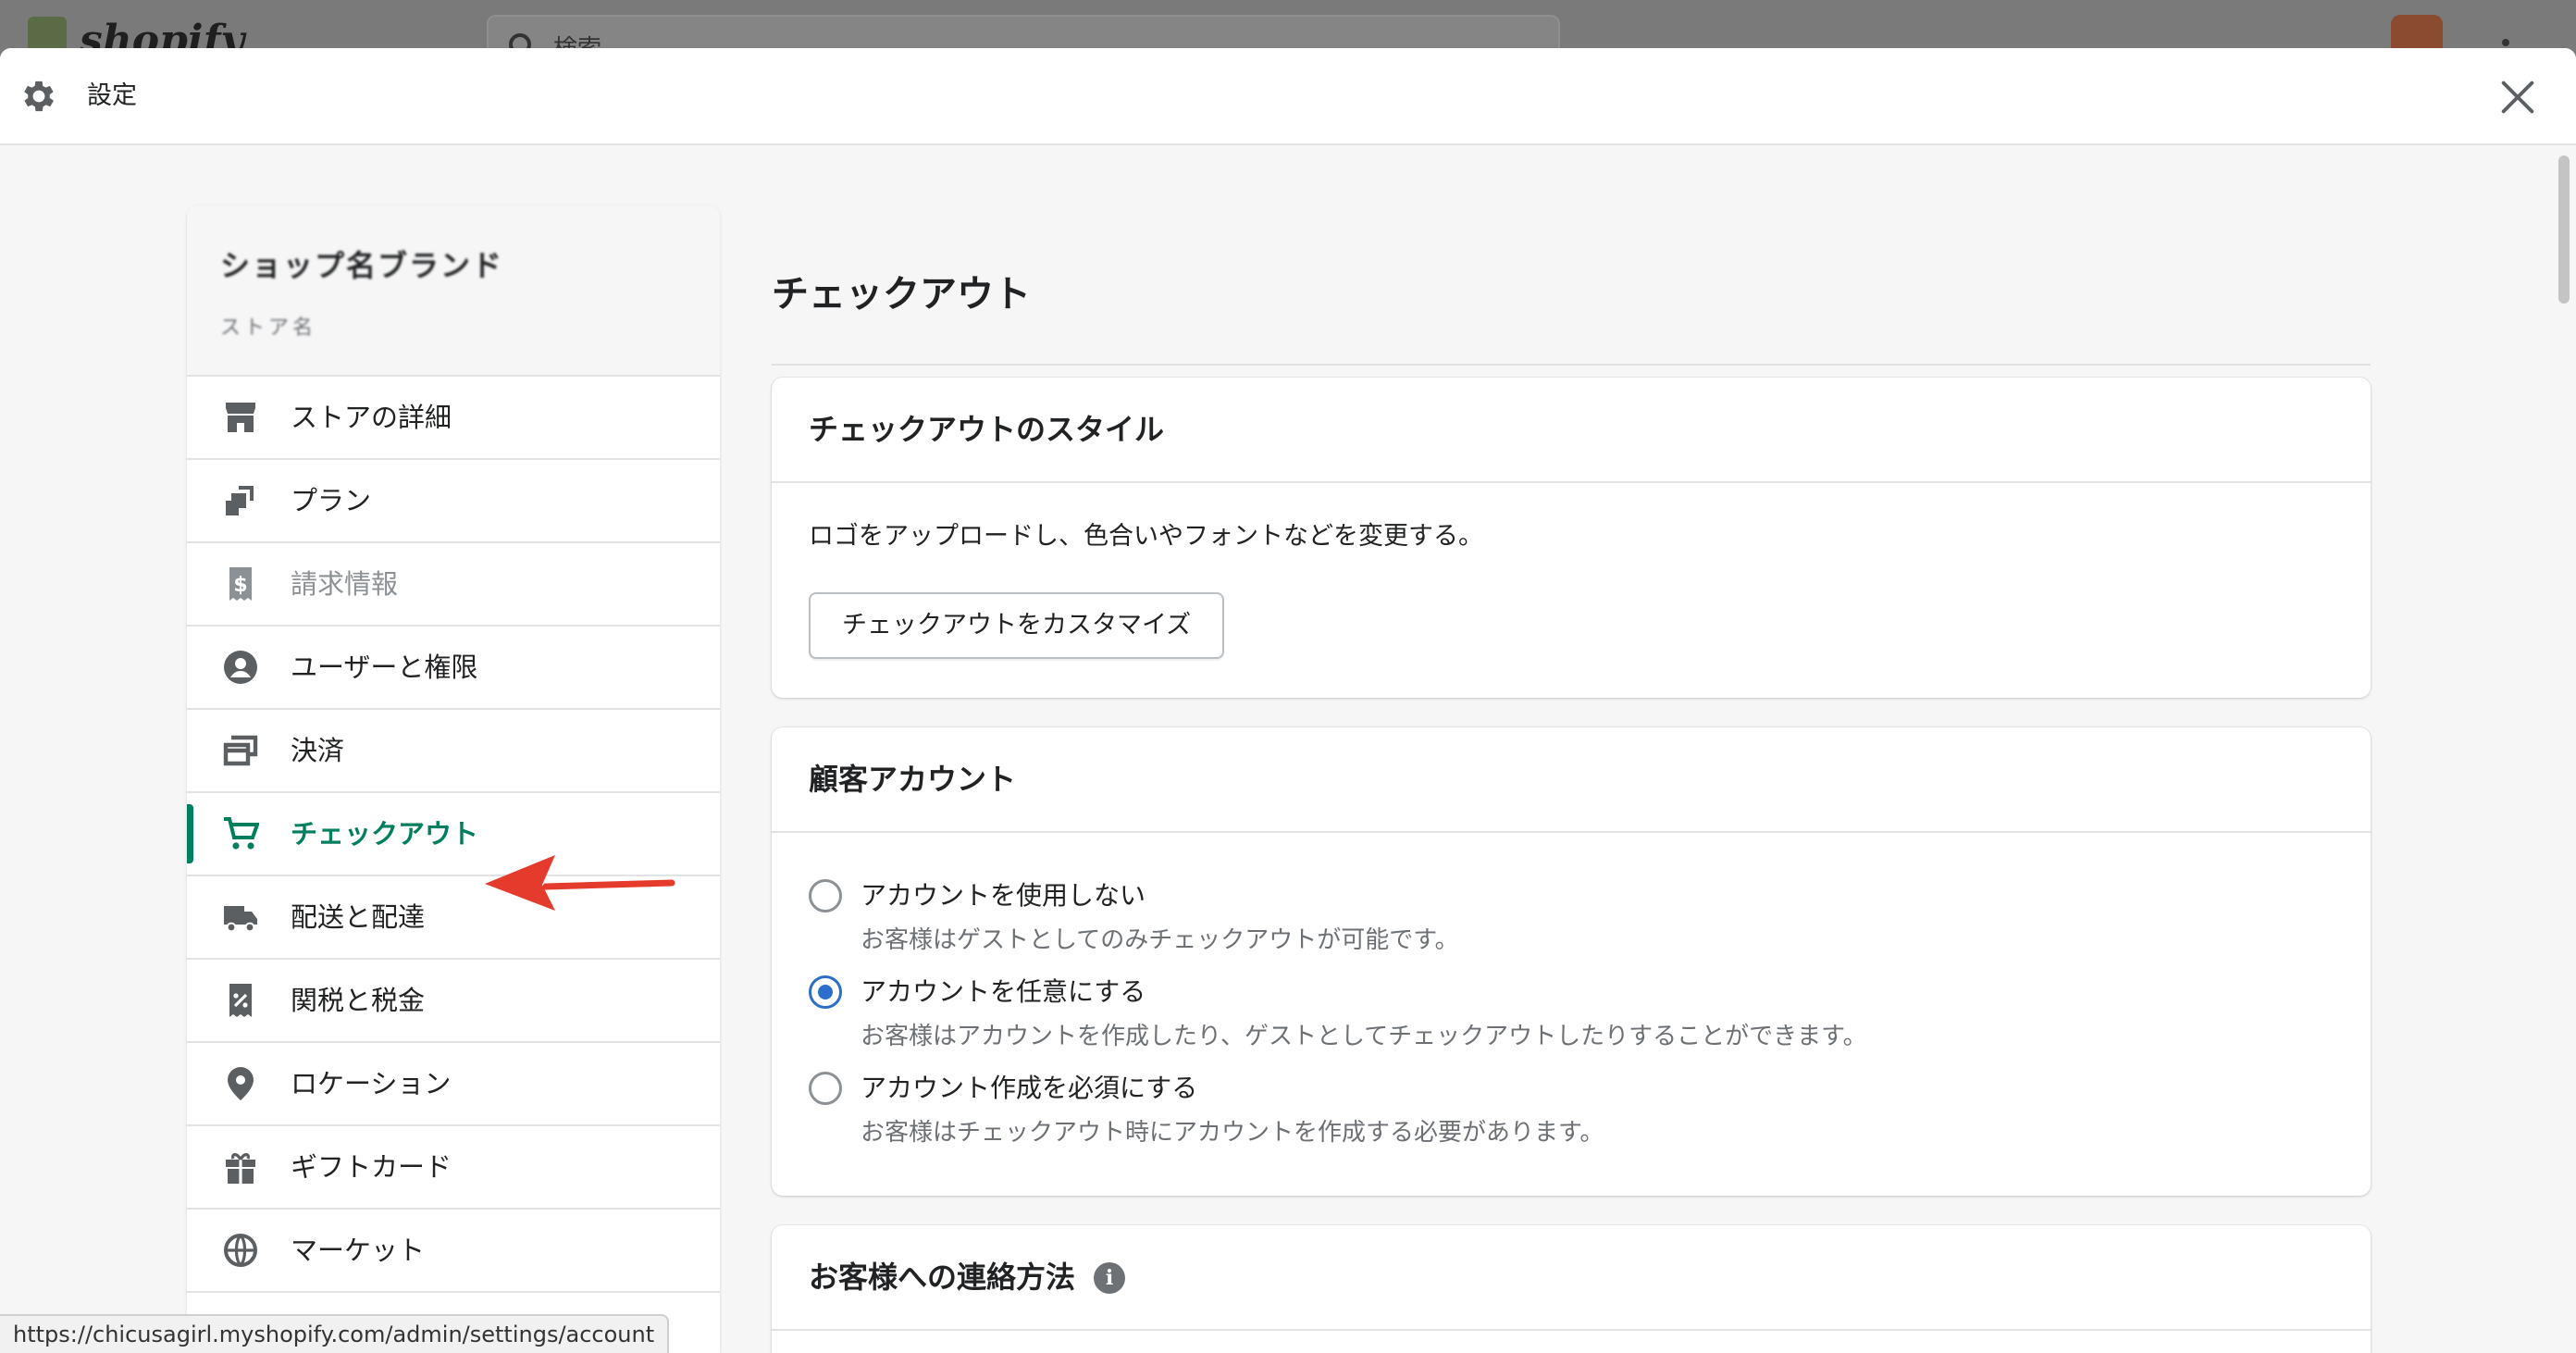 The image size is (2576, 1353). I want to click on background-topbar: shopify 検索, so click(1288, 32).